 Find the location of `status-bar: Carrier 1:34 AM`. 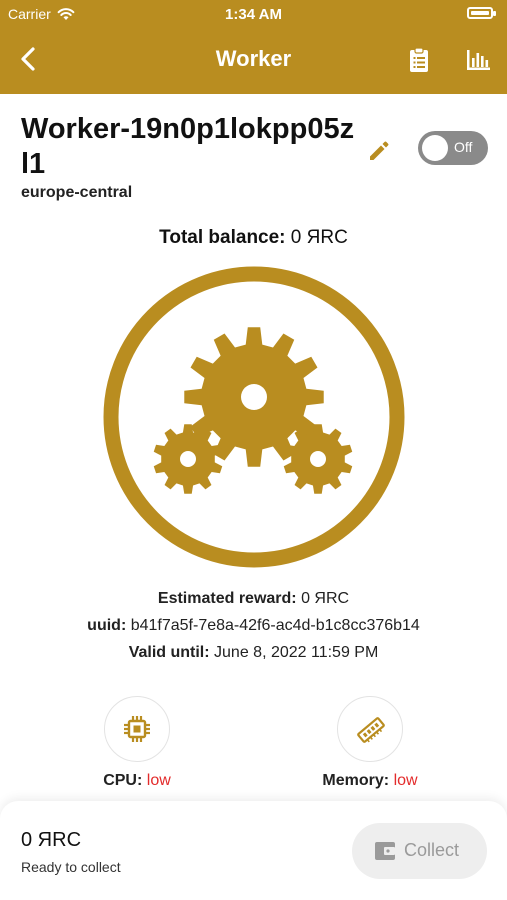

status-bar: Carrier 1:34 AM is located at coordinates (253, 14).